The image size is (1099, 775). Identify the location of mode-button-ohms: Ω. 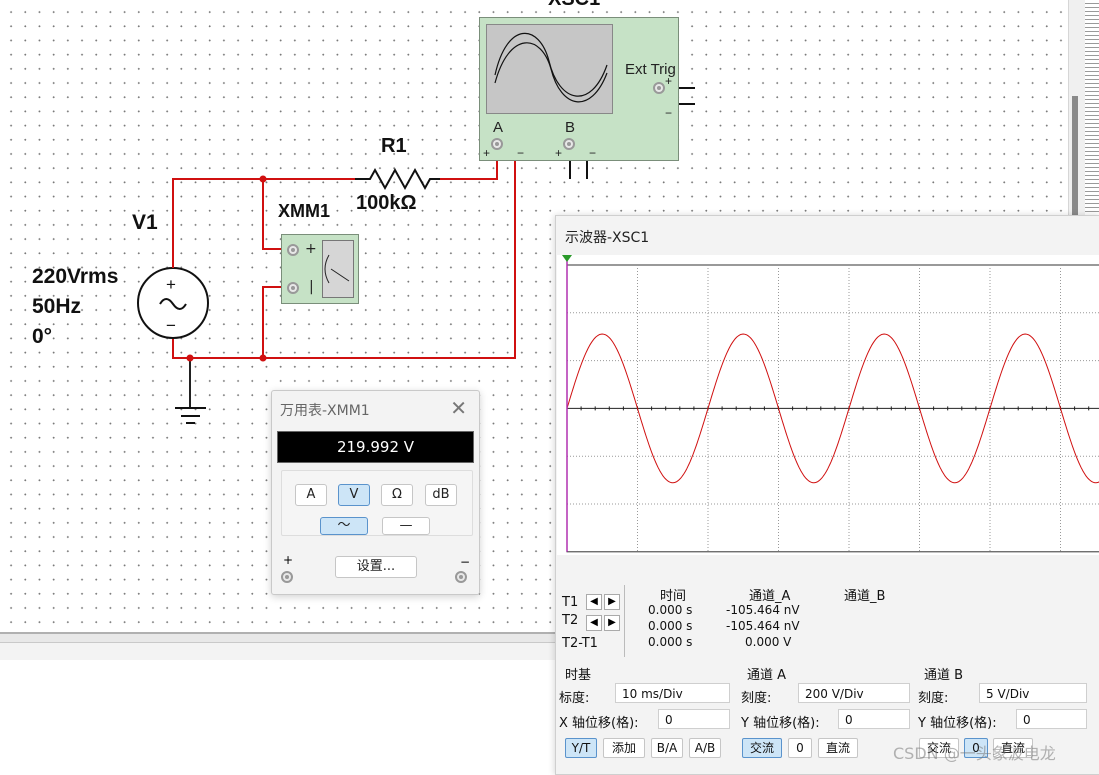
(397, 495).